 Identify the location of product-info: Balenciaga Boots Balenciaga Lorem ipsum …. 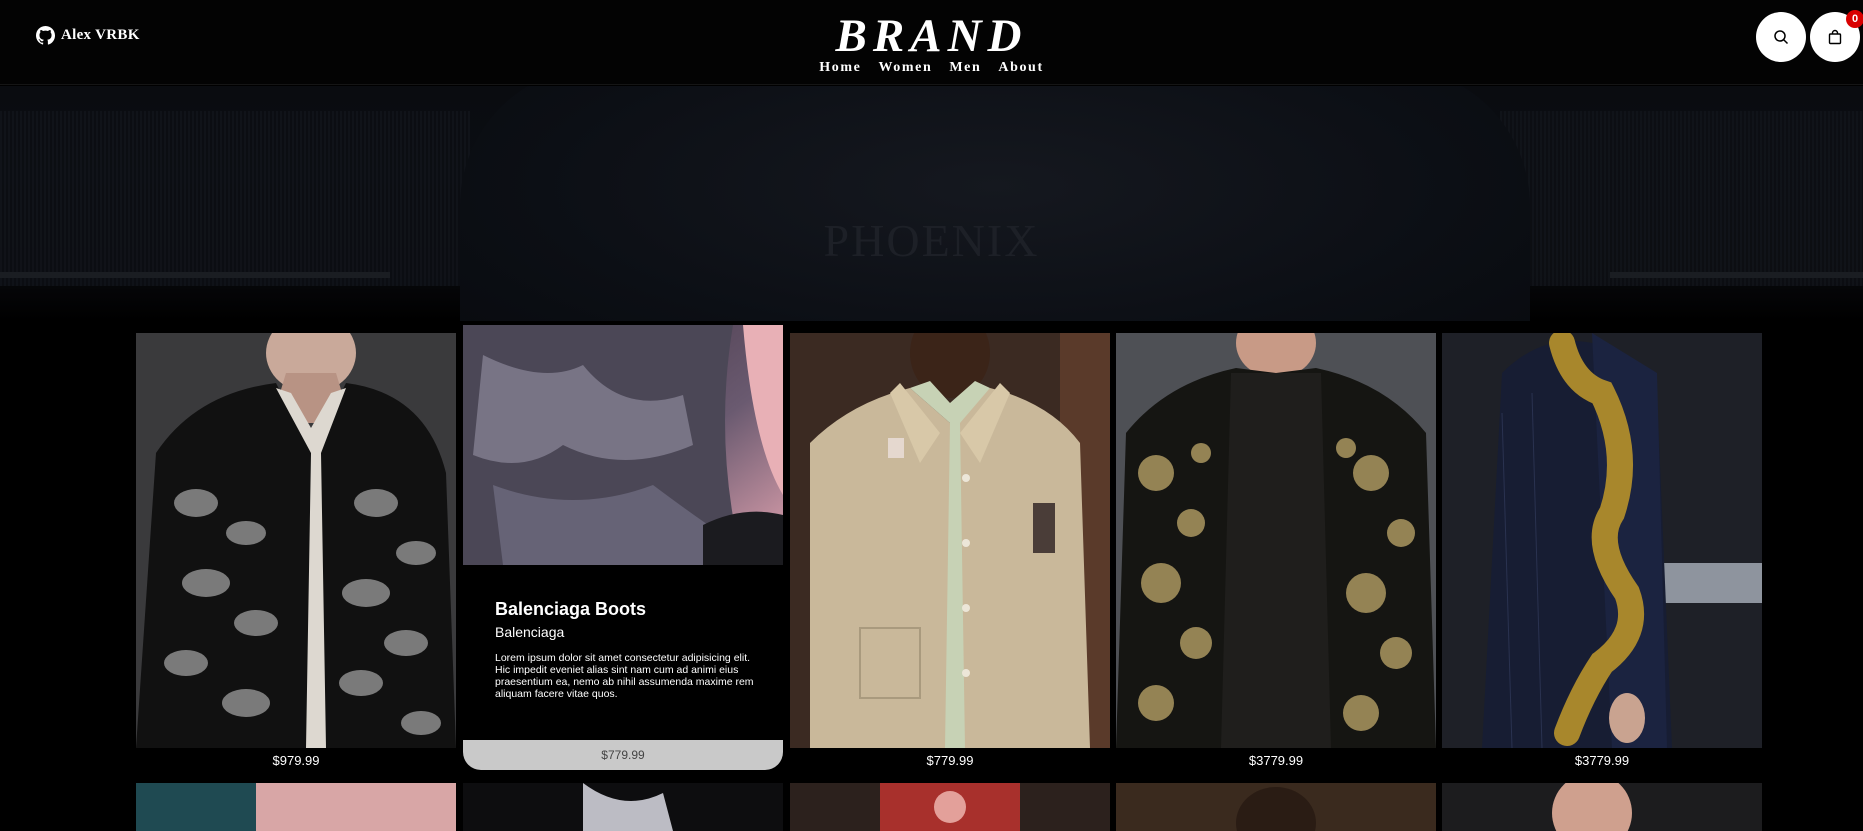
(627, 649).